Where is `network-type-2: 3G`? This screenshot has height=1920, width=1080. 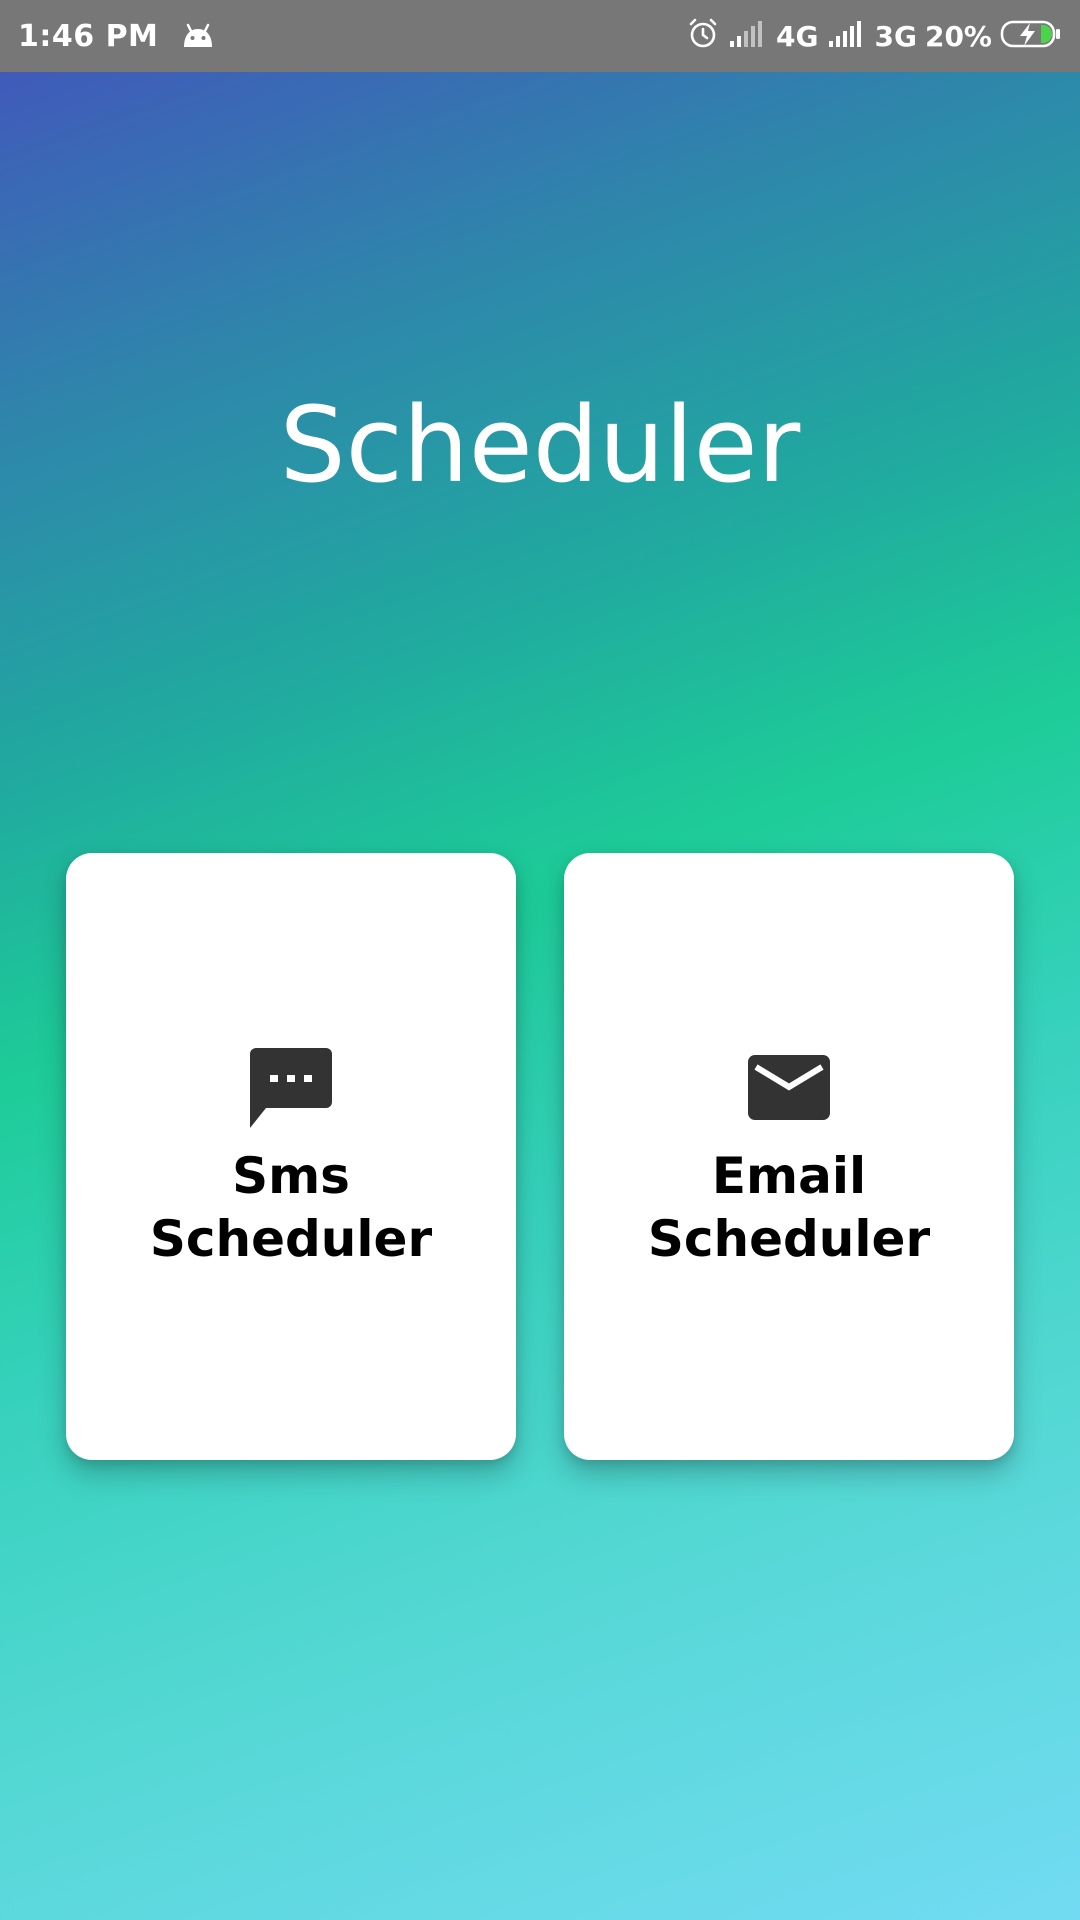
network-type-2: 3G is located at coordinates (895, 36).